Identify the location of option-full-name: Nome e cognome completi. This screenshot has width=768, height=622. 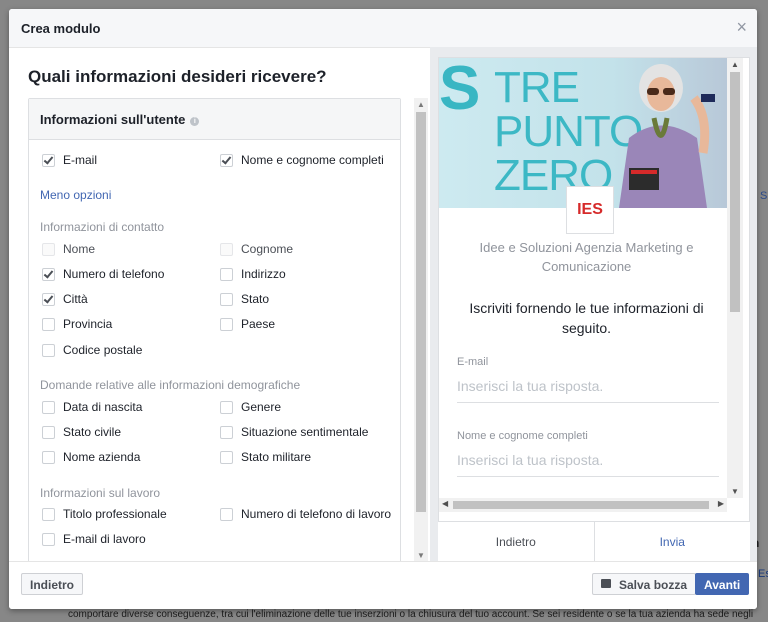
(302, 160).